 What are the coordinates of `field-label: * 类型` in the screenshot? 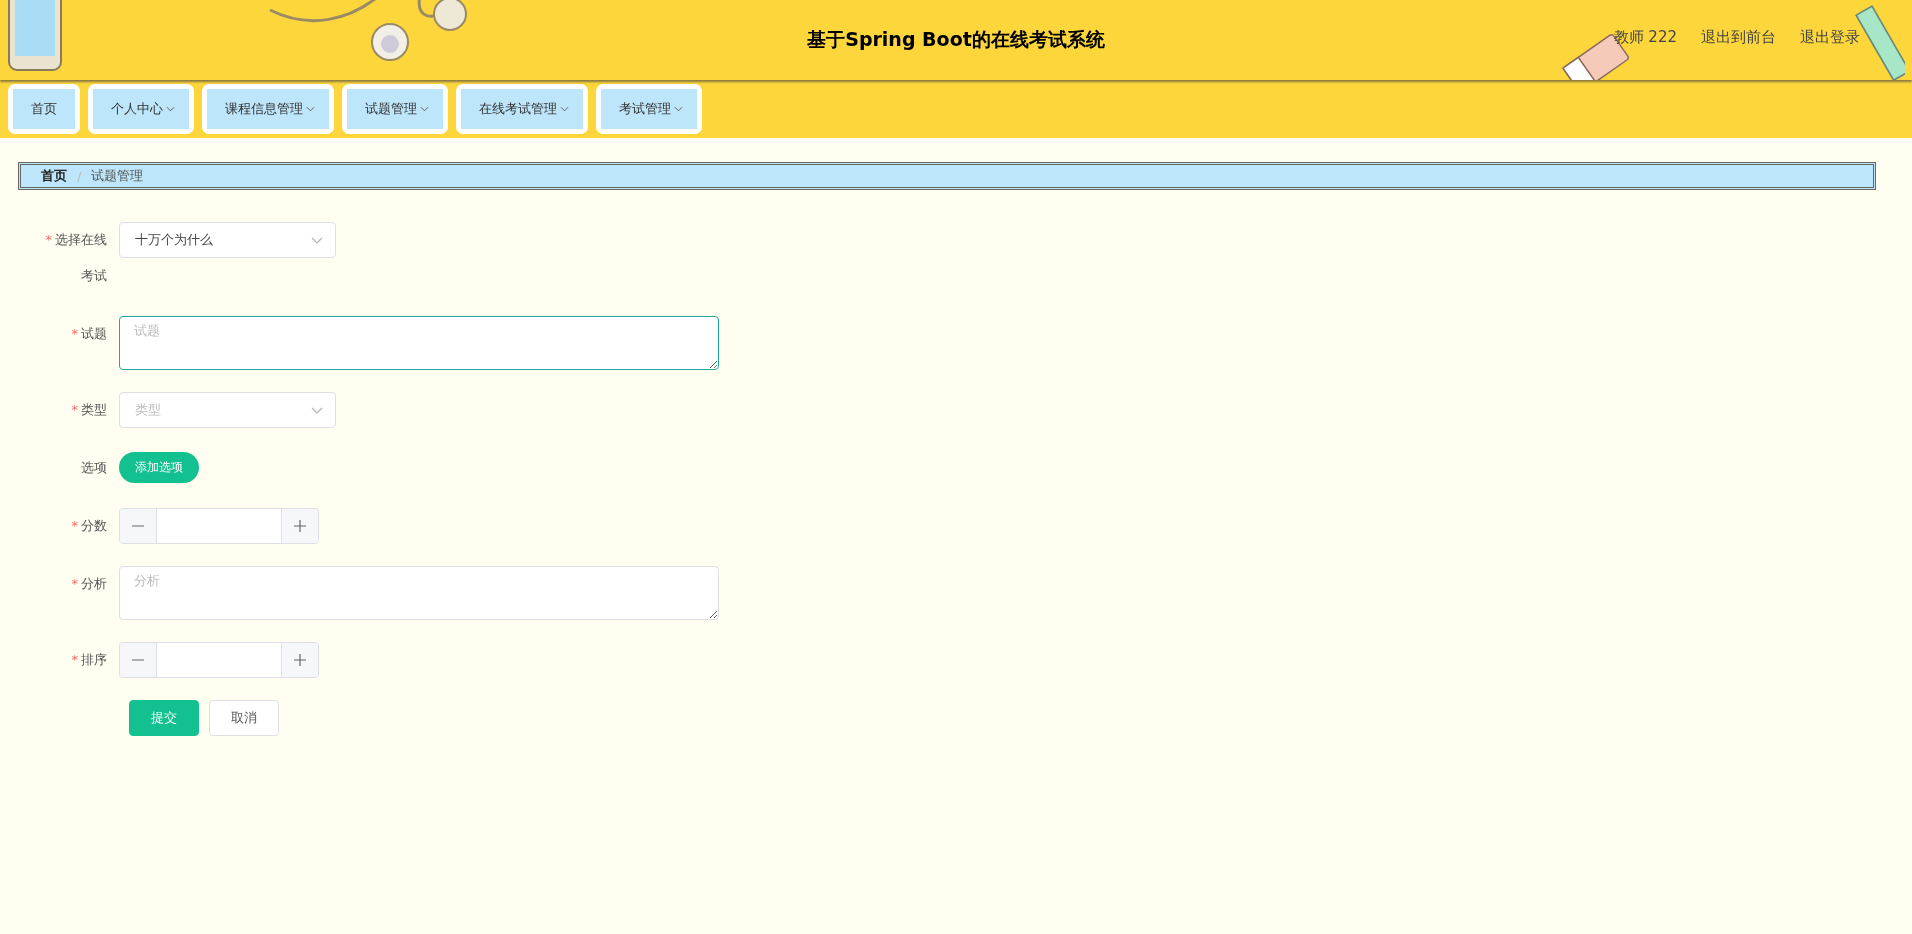 It's located at (88, 410).